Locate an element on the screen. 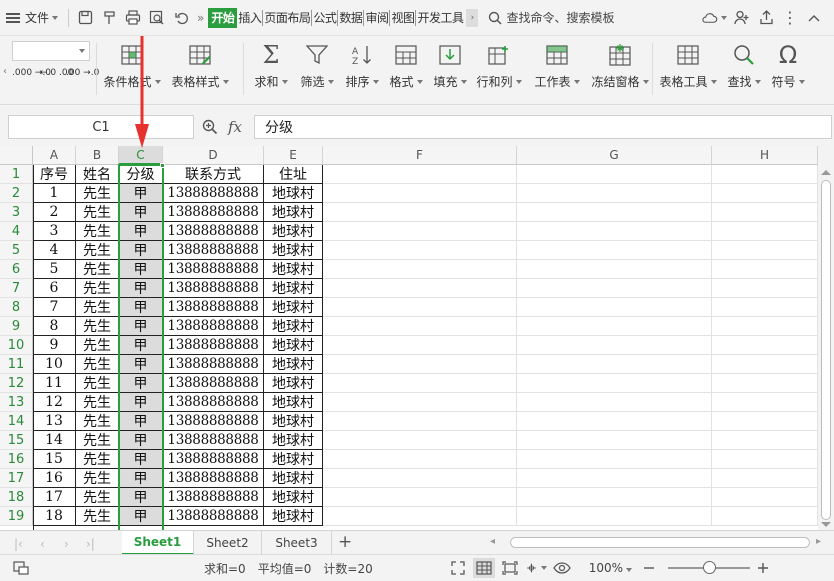 This screenshot has height=581, width=834. tab-view: 视图 is located at coordinates (402, 18).